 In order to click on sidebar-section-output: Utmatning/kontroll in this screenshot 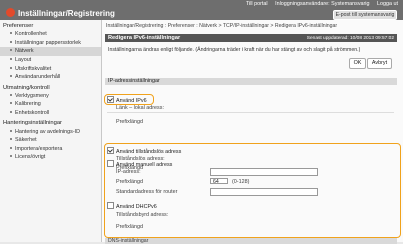, I will do `click(26, 87)`.